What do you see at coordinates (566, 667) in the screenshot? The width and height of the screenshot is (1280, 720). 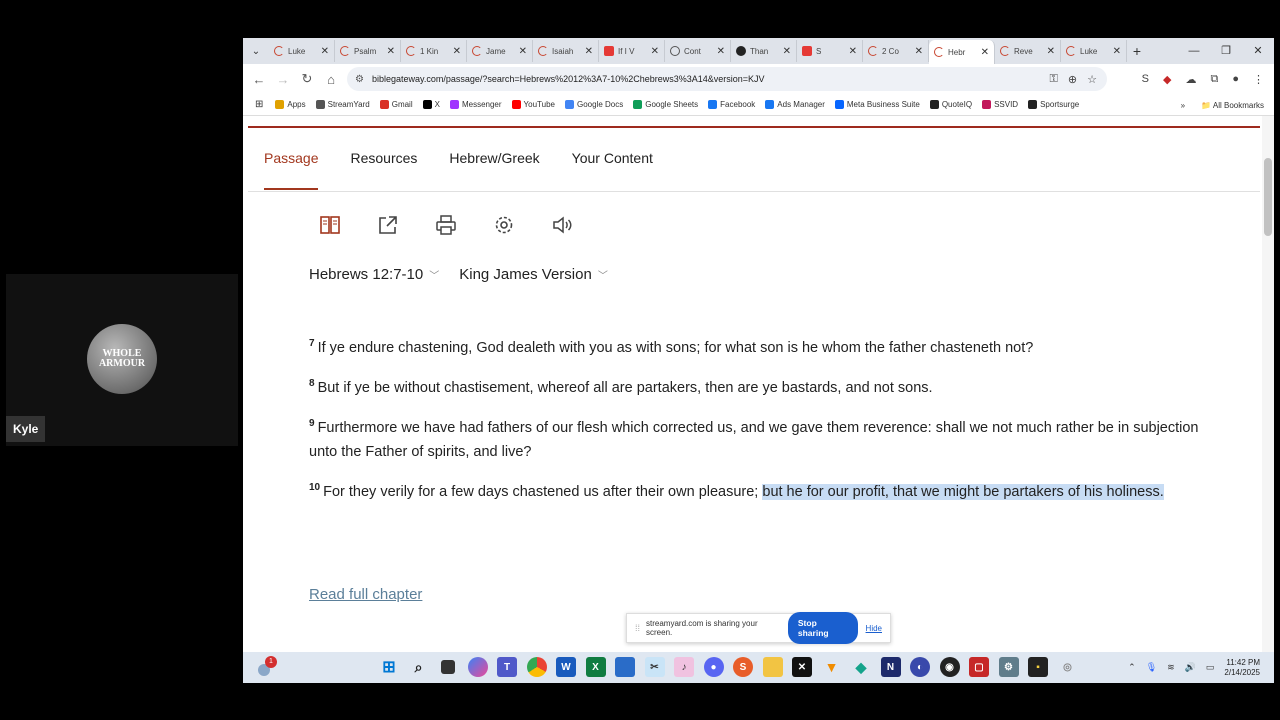 I see `word-icon: W` at bounding box center [566, 667].